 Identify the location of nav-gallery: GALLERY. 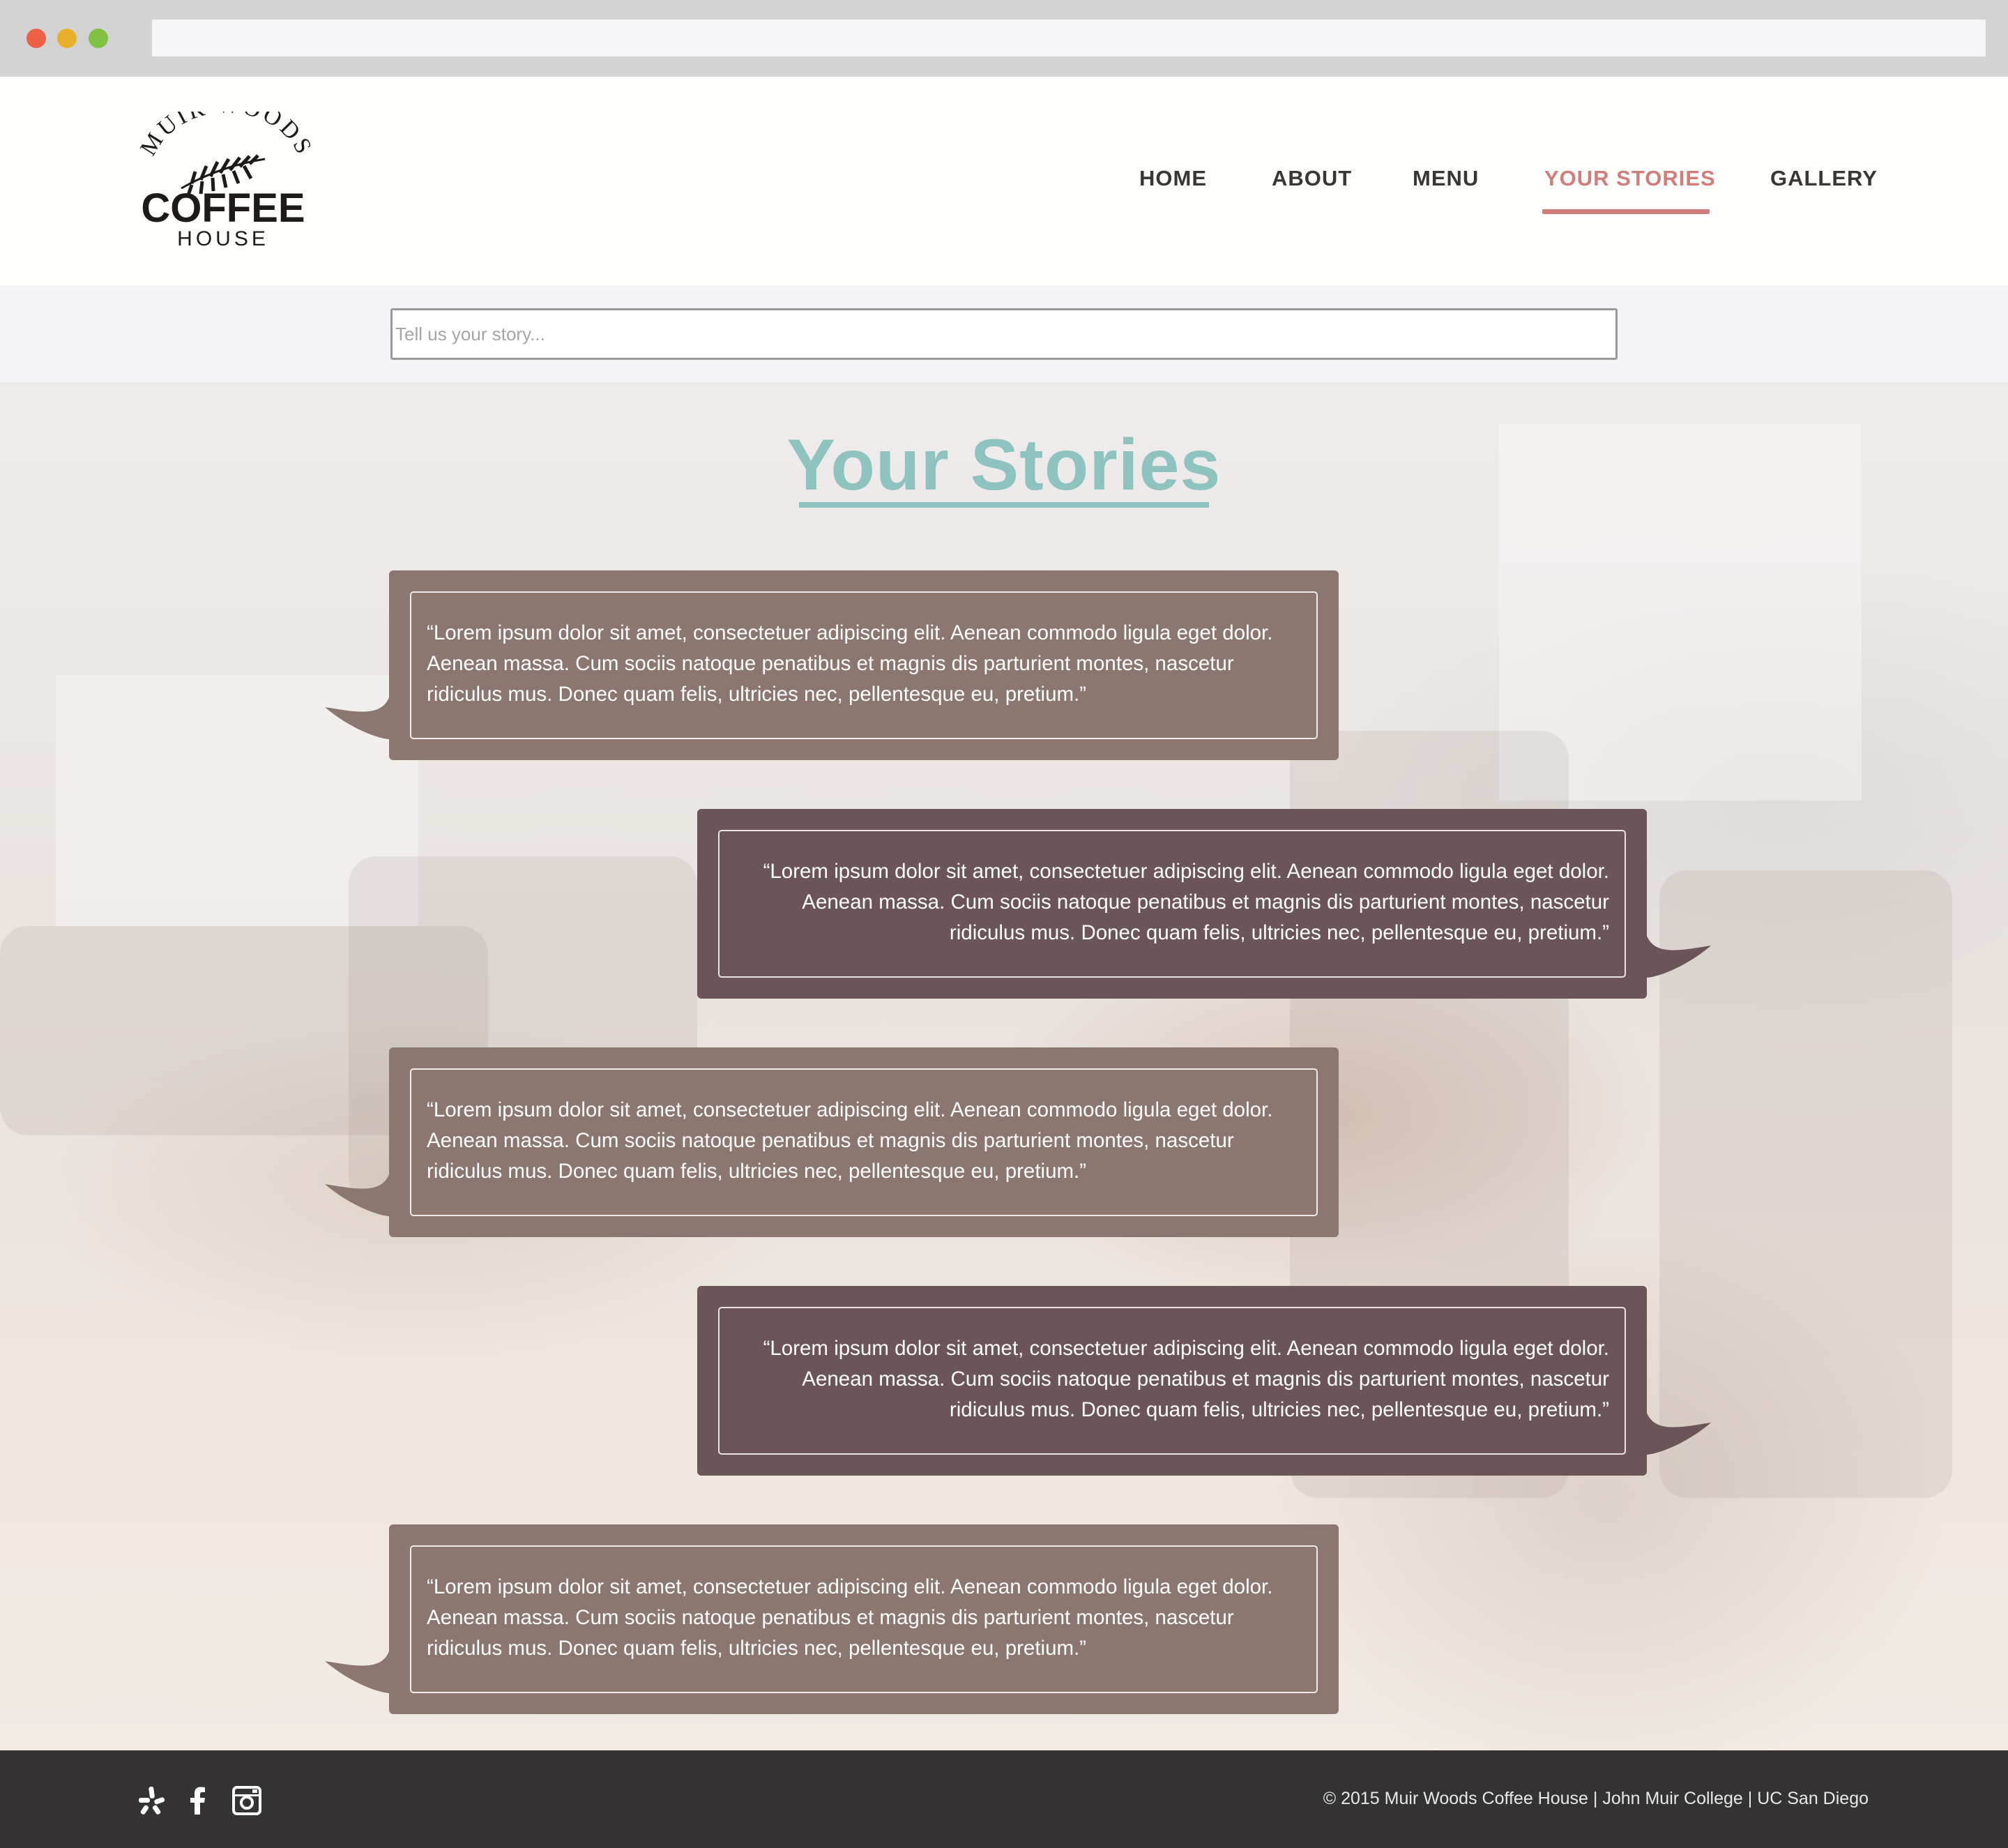
(1824, 178).